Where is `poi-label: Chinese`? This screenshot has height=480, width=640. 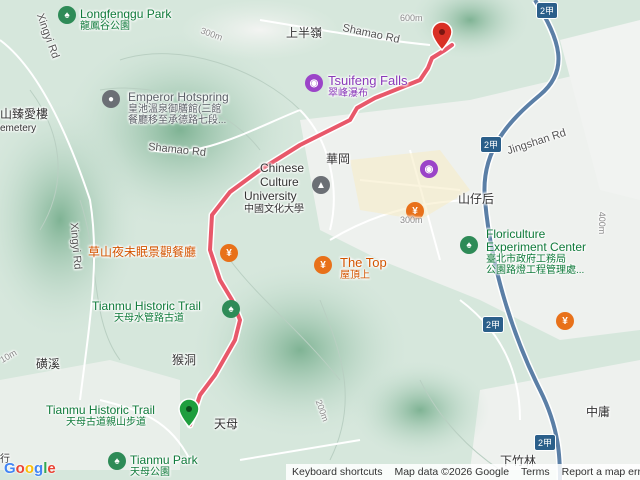
poi-label: Chinese is located at coordinates (282, 168).